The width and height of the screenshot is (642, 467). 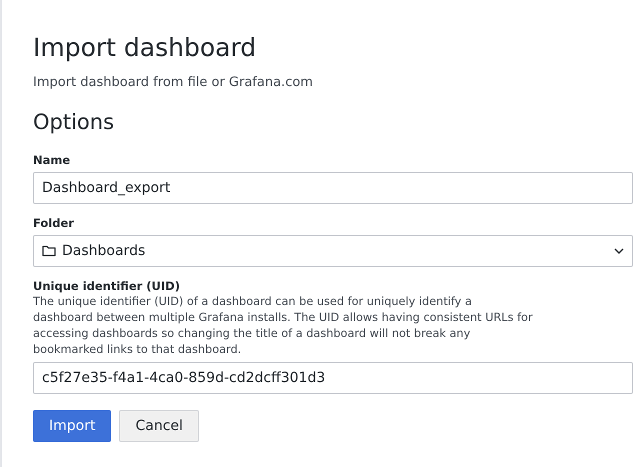 What do you see at coordinates (333, 188) in the screenshot?
I see `input-field: Dashboard_export` at bounding box center [333, 188].